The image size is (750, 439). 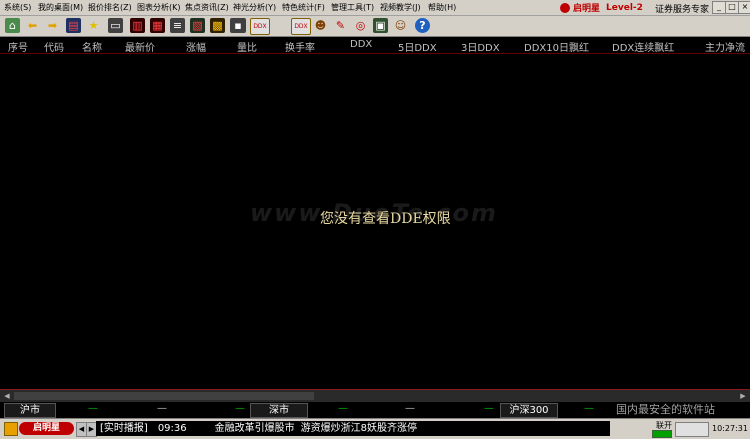 I want to click on scroll-right-icon: ▶, so click(x=743, y=396).